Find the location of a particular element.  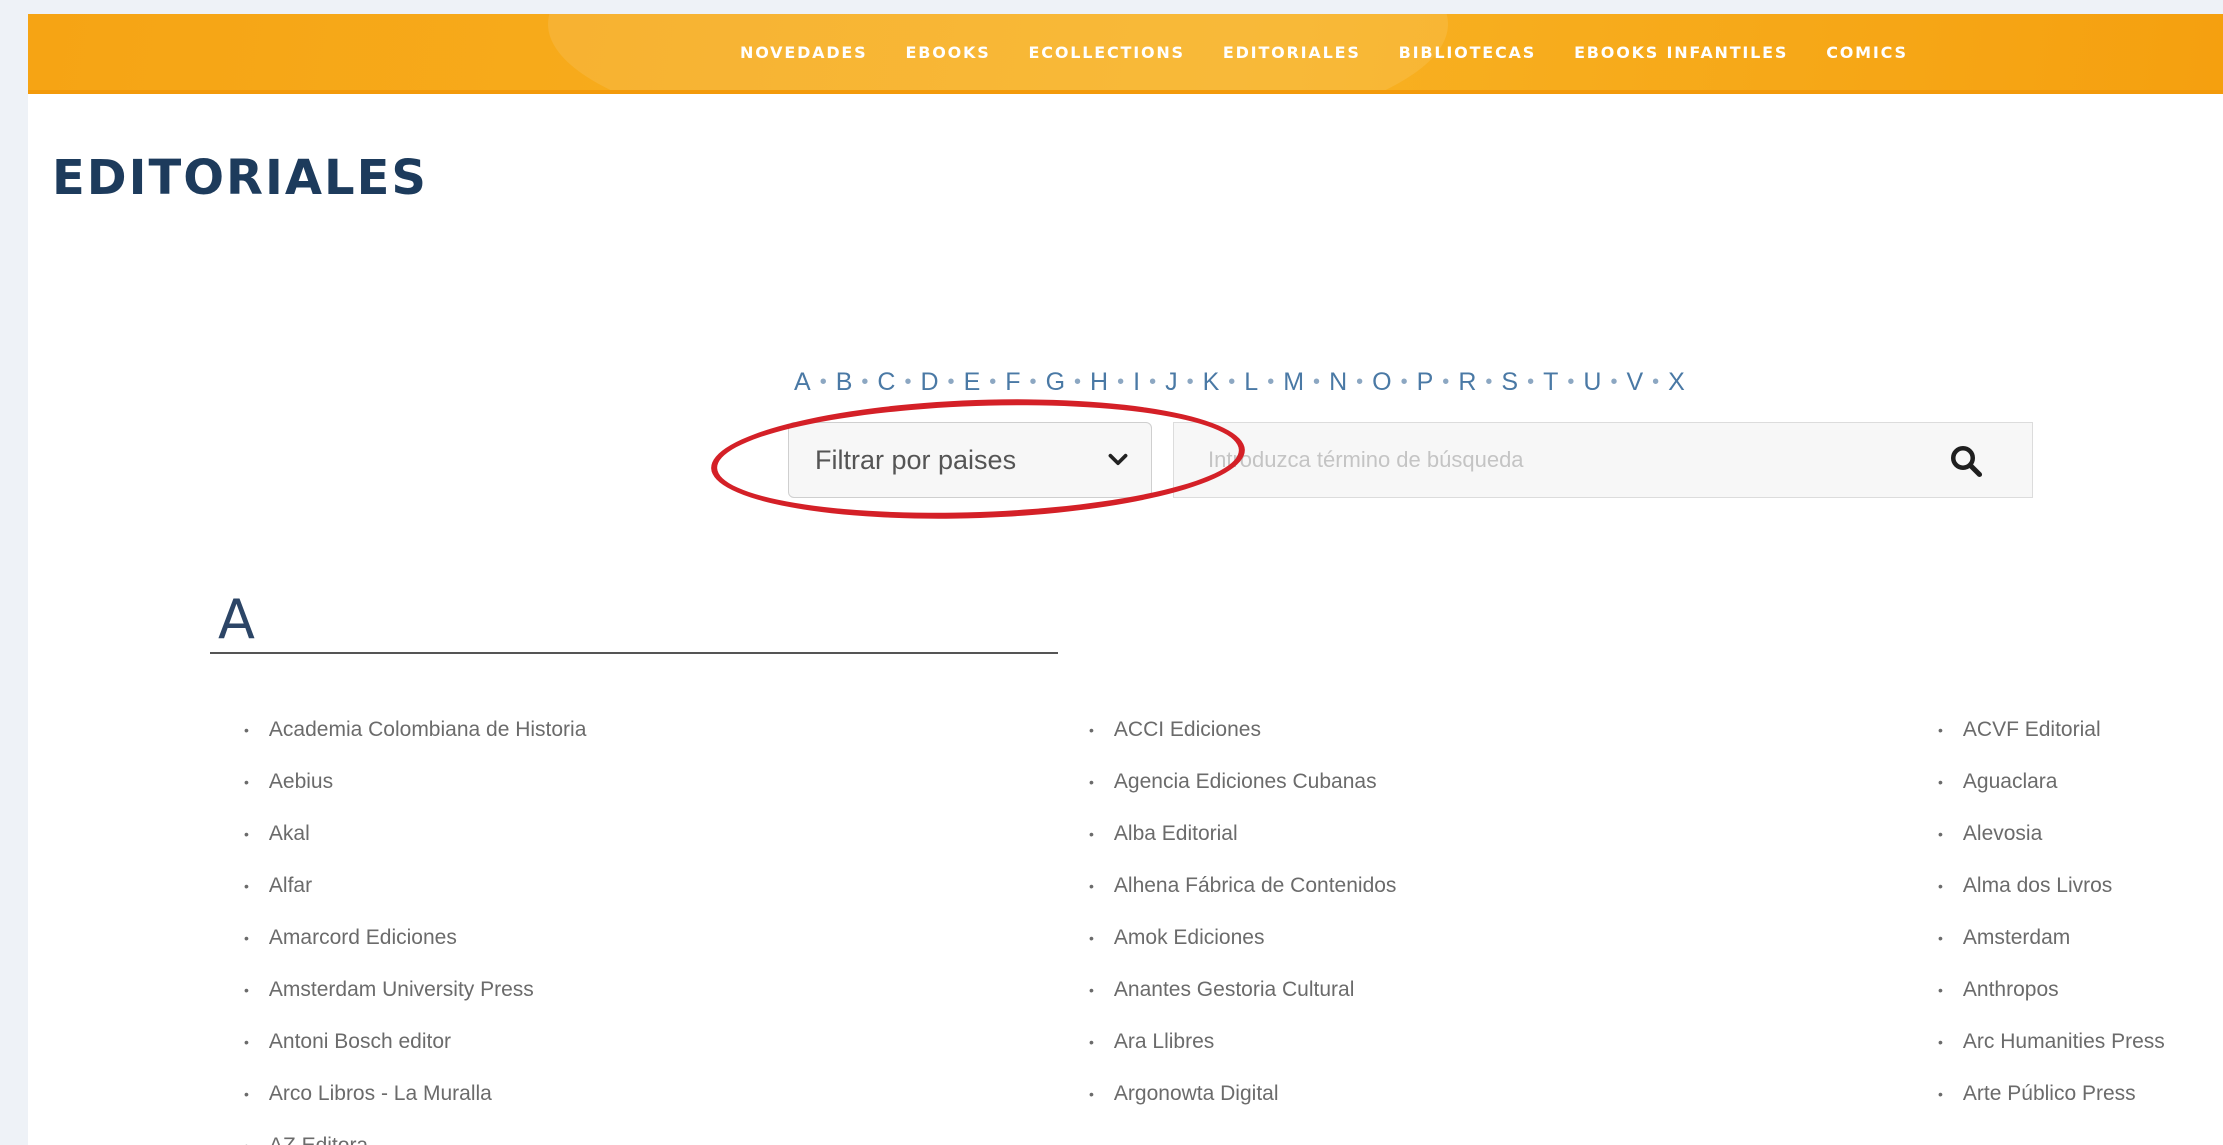

publisher-link: Argonowta Digital is located at coordinates (1196, 1094).